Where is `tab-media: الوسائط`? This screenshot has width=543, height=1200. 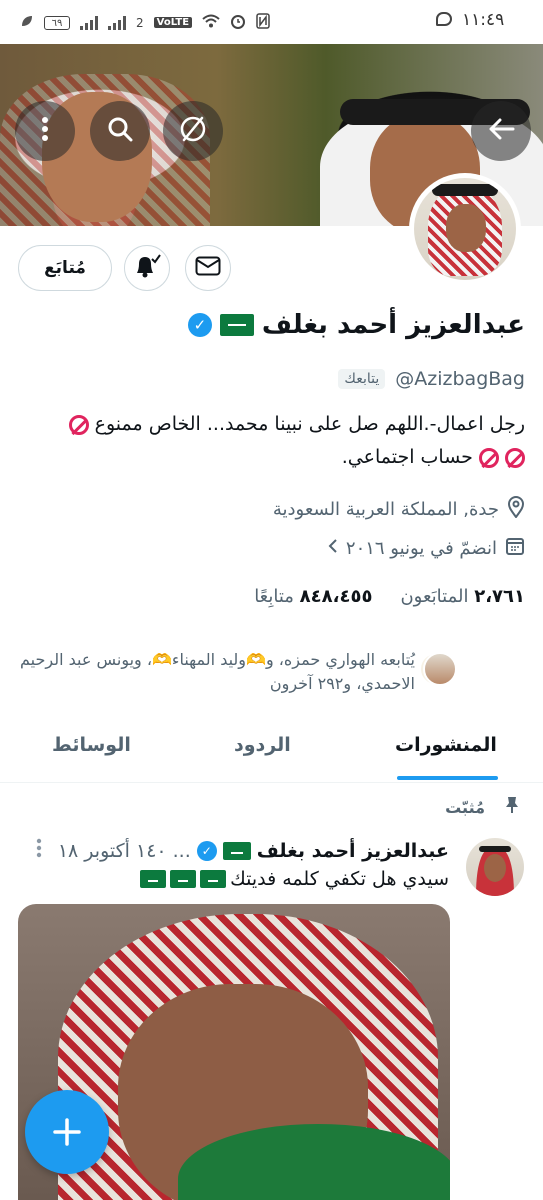 tab-media: الوسائط is located at coordinates (91, 745).